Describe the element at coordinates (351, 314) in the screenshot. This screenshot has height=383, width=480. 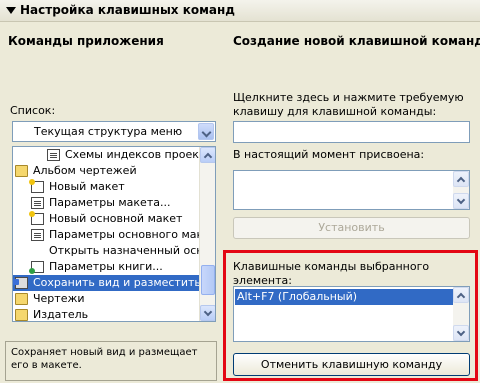
I see `shortcut-list: Alt+F7 (Глобальный)` at that location.